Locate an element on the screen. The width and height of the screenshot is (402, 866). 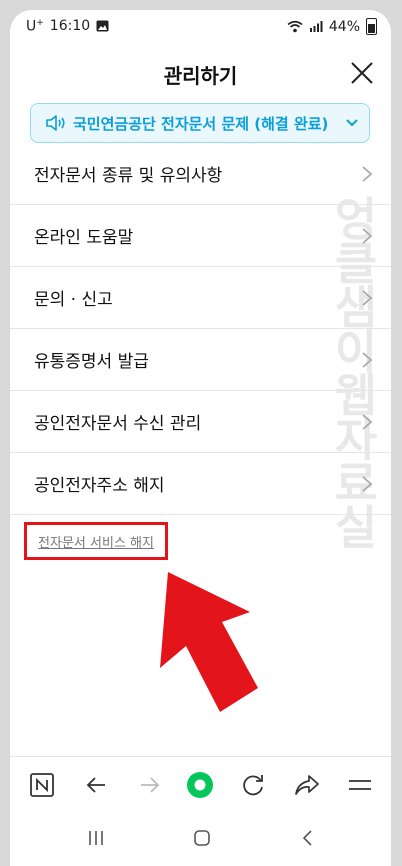
refresh-button is located at coordinates (253, 785).